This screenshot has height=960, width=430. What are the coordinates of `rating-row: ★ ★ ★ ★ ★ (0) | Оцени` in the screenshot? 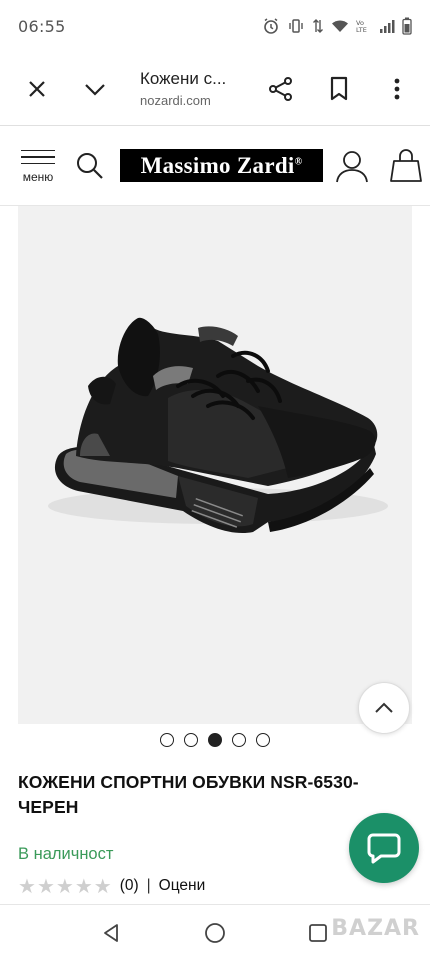 It's located at (111, 886).